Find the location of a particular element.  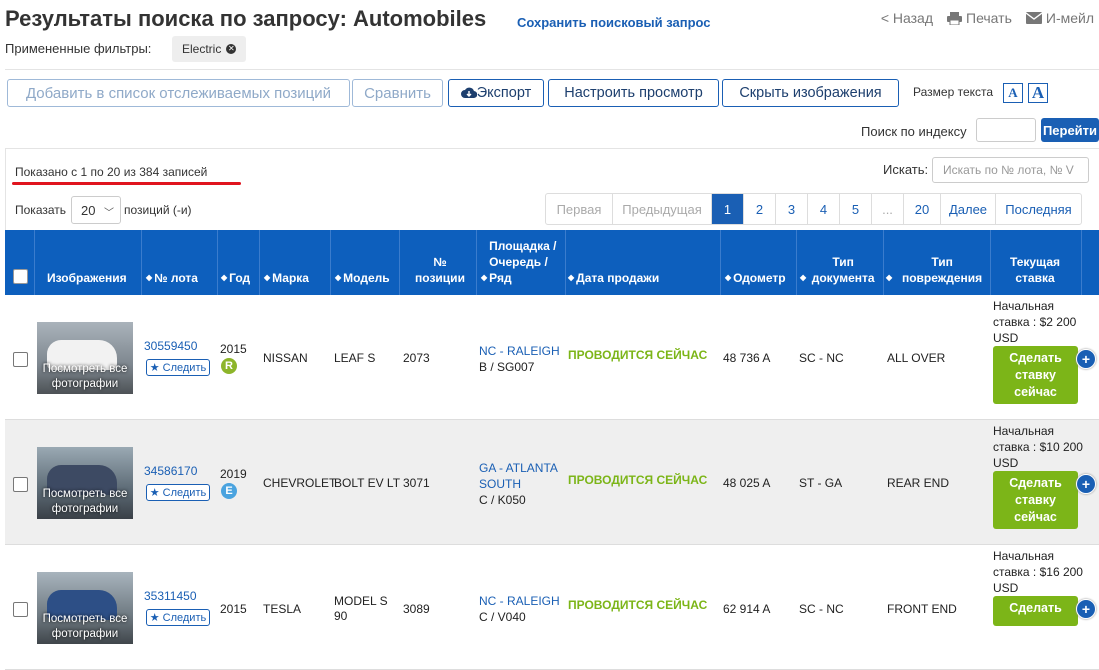

records-count: Показано с 1 по 20 из 384 записей is located at coordinates (111, 172).